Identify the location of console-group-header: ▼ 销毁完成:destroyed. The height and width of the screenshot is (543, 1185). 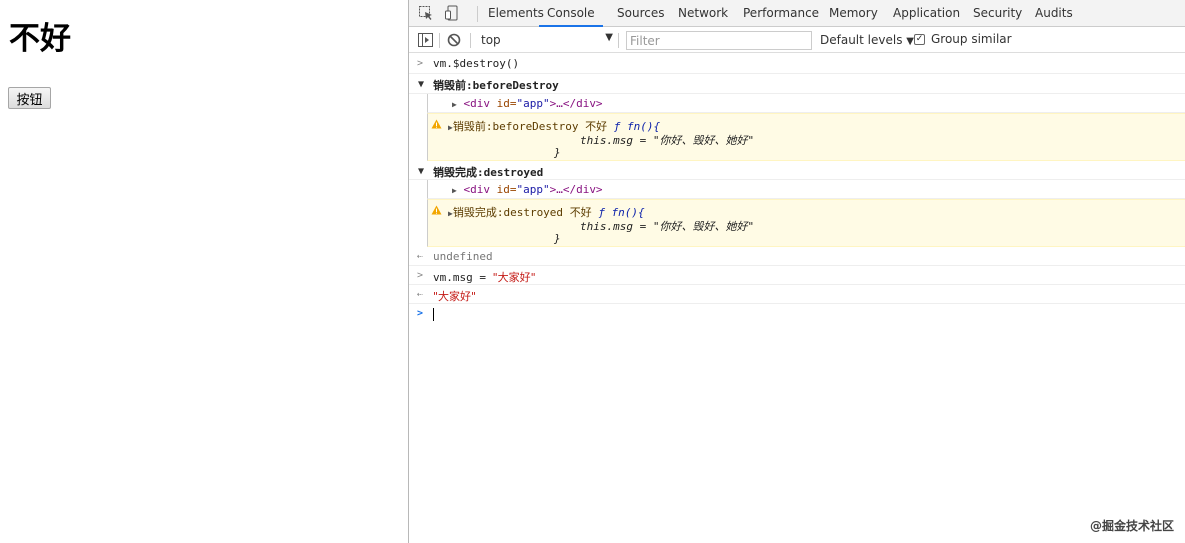
(797, 170).